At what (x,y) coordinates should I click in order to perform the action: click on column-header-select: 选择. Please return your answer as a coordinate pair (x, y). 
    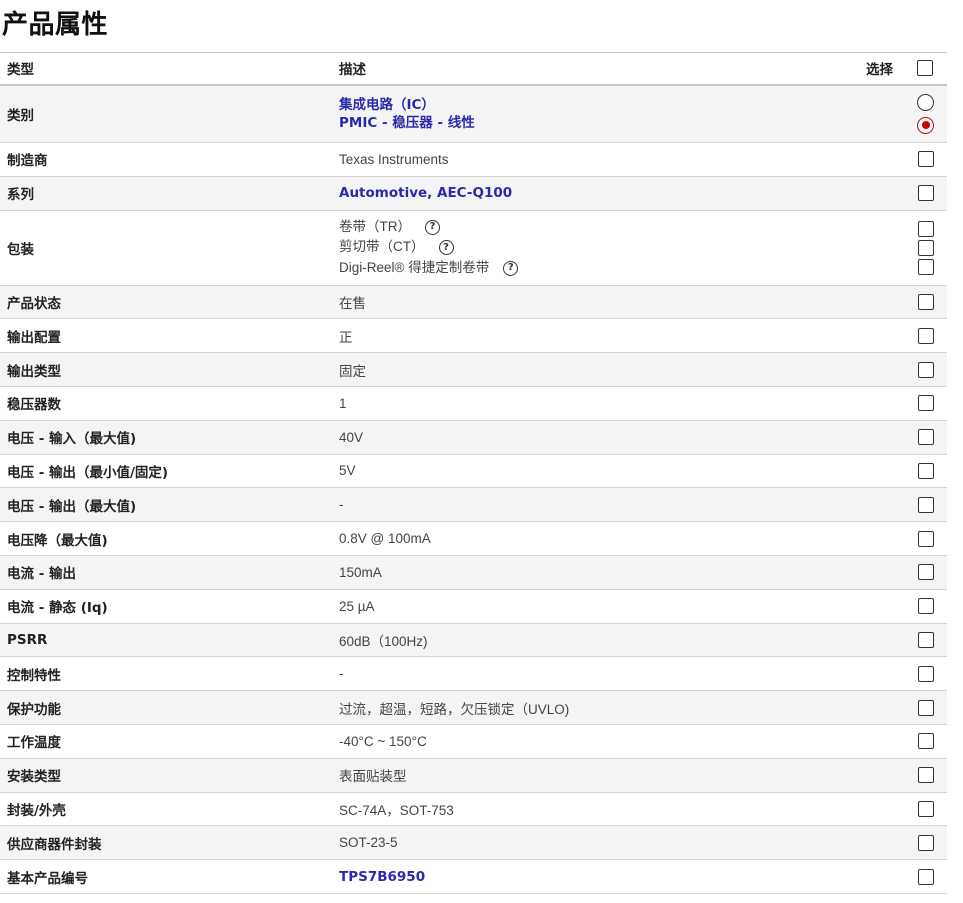
    Looking at the image, I should click on (889, 69).